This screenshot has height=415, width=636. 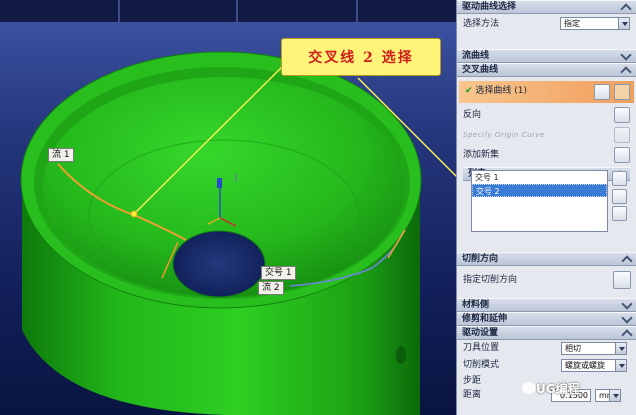 I want to click on section-title: 流曲线, so click(x=476, y=56).